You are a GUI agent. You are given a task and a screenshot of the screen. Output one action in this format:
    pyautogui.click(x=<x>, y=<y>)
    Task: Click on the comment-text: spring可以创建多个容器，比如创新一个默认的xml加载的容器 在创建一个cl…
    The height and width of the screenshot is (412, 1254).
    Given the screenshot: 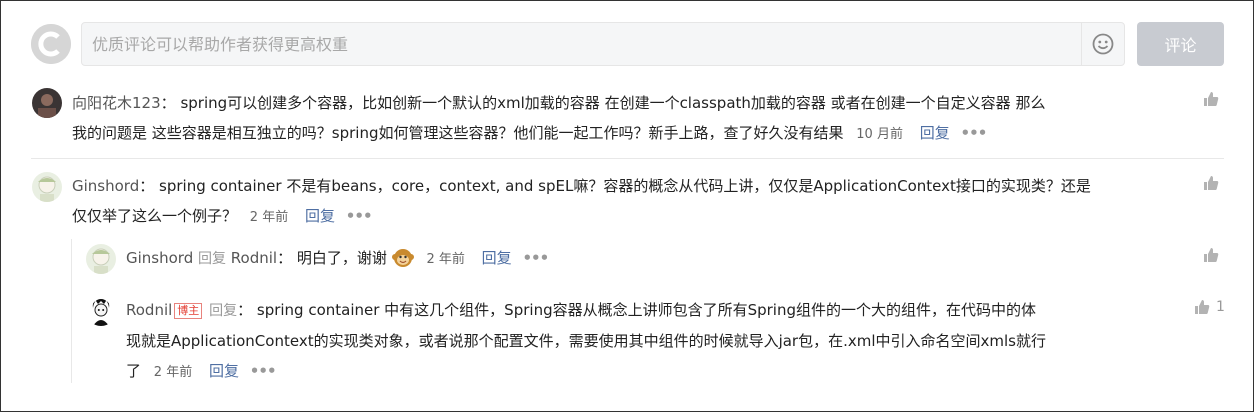 What is the action you would take?
    pyautogui.click(x=613, y=103)
    